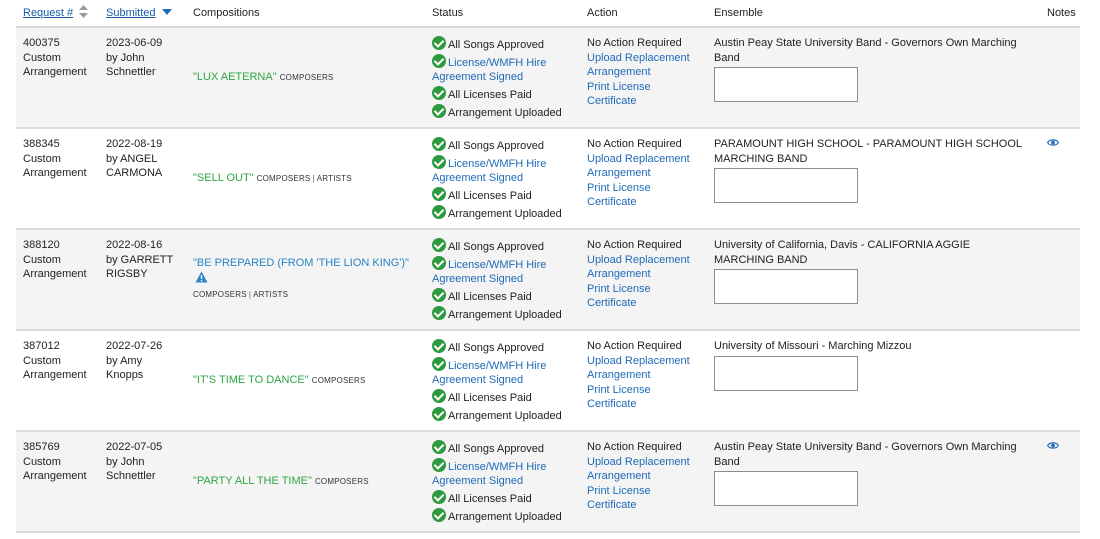 The image size is (1100, 539). What do you see at coordinates (134, 346) in the screenshot?
I see `submitted-date: 2022-07-26` at bounding box center [134, 346].